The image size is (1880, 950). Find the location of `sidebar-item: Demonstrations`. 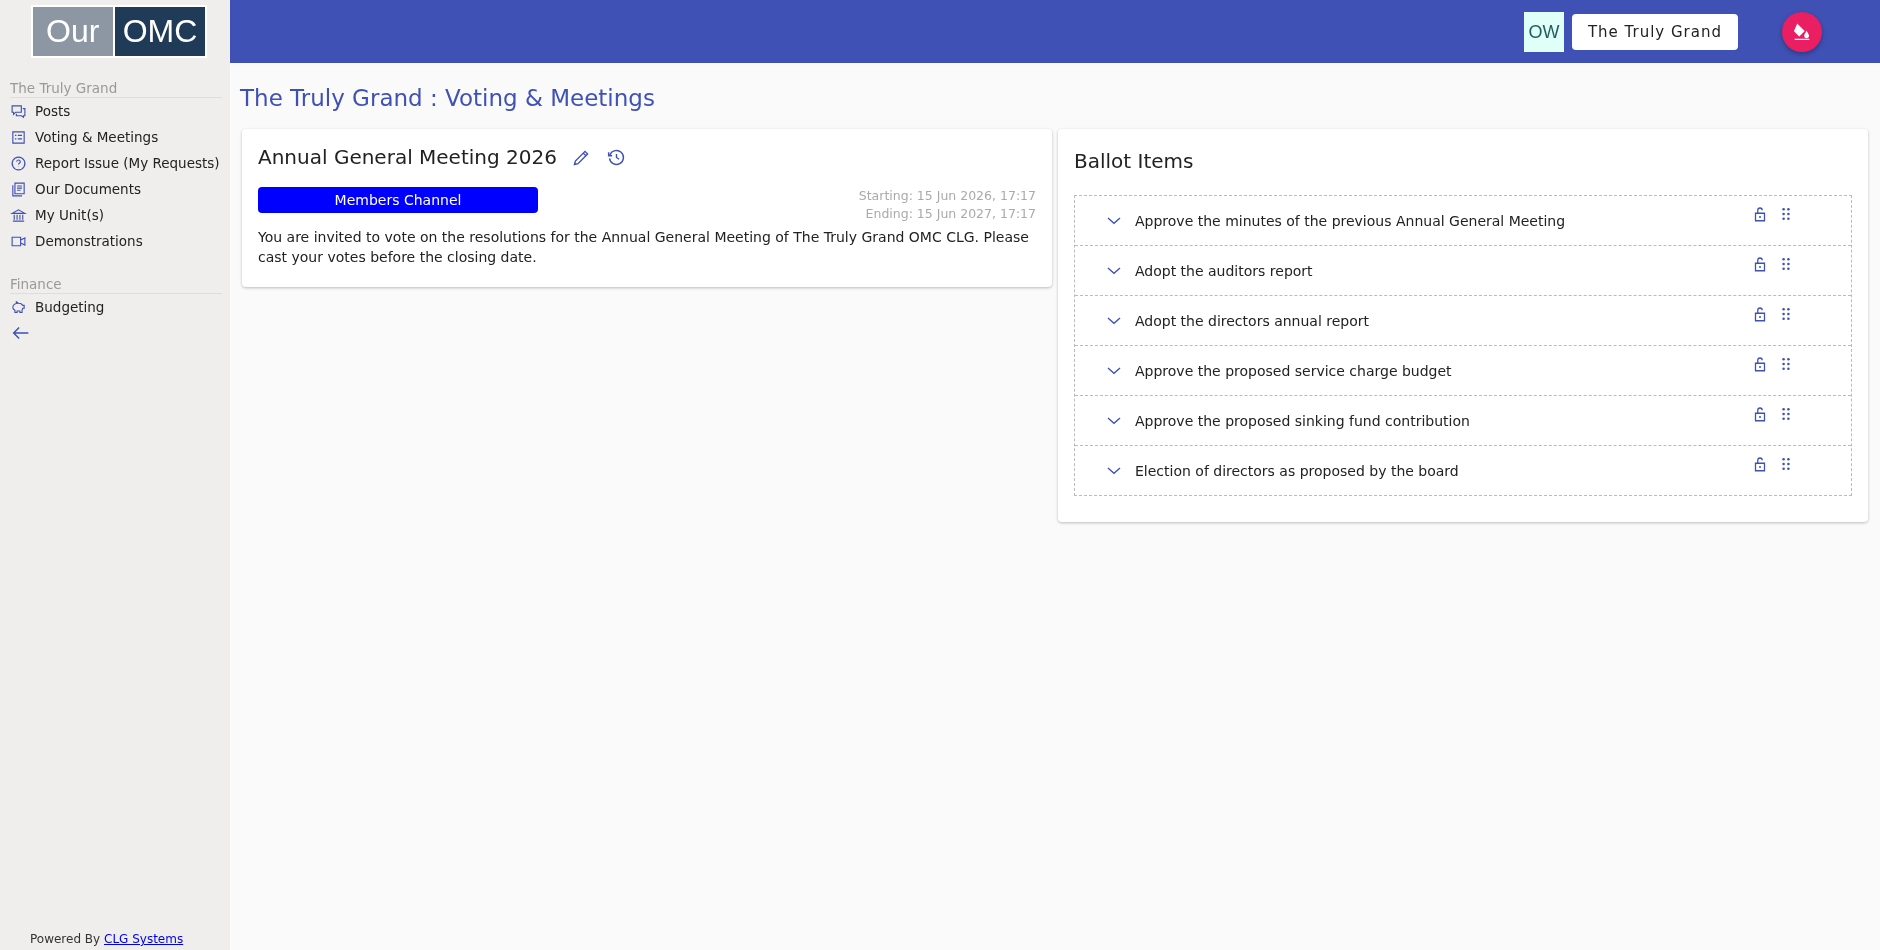

sidebar-item: Demonstrations is located at coordinates (116, 241).